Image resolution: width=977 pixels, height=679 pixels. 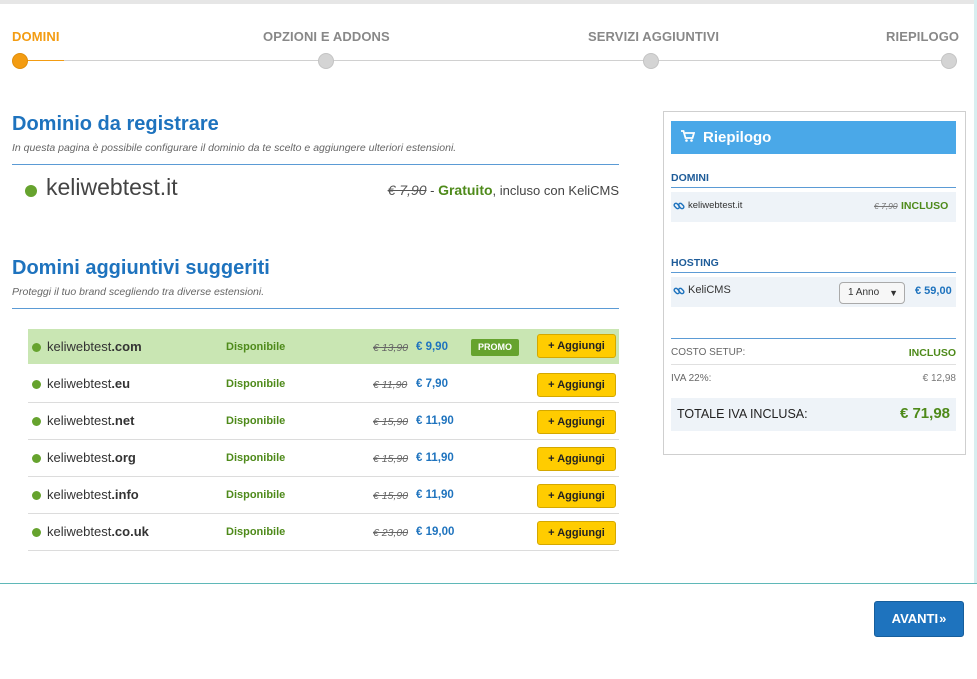 What do you see at coordinates (115, 124) in the screenshot?
I see `register-title: Dominio da registrare` at bounding box center [115, 124].